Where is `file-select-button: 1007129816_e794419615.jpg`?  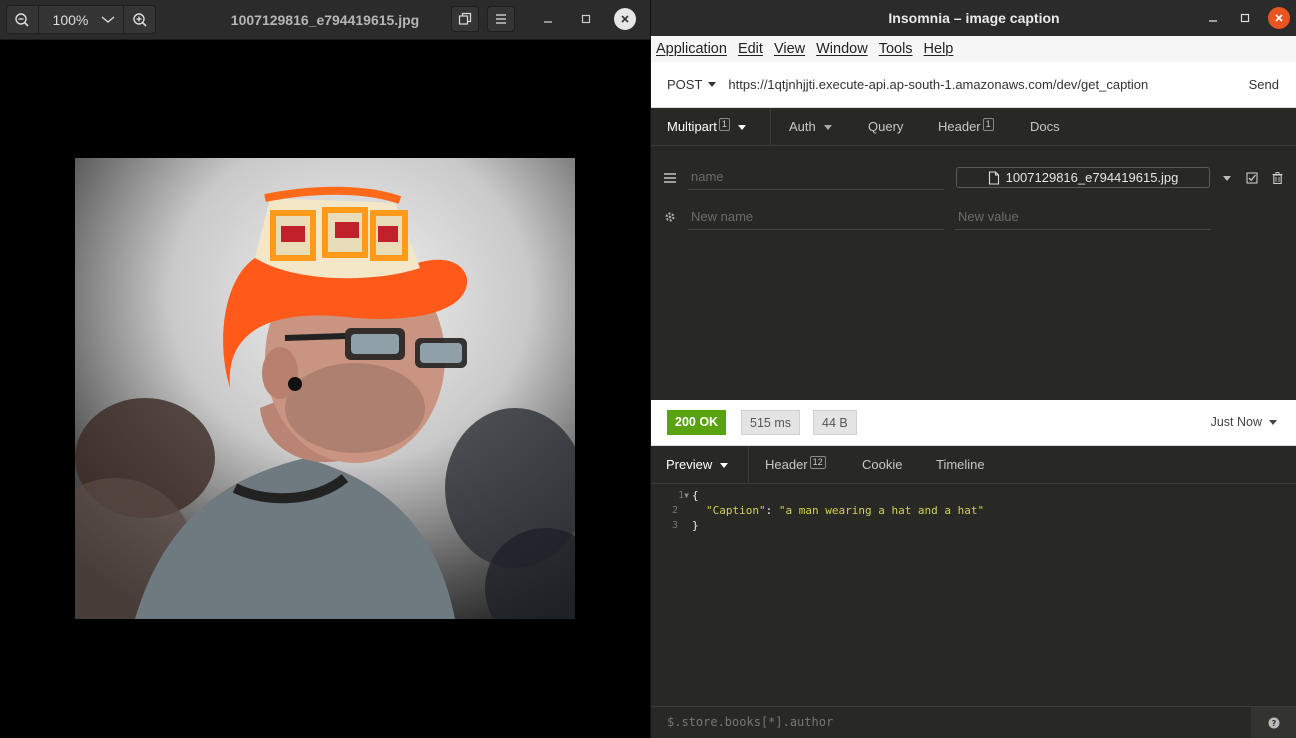
file-select-button: 1007129816_e794419615.jpg is located at coordinates (1083, 177).